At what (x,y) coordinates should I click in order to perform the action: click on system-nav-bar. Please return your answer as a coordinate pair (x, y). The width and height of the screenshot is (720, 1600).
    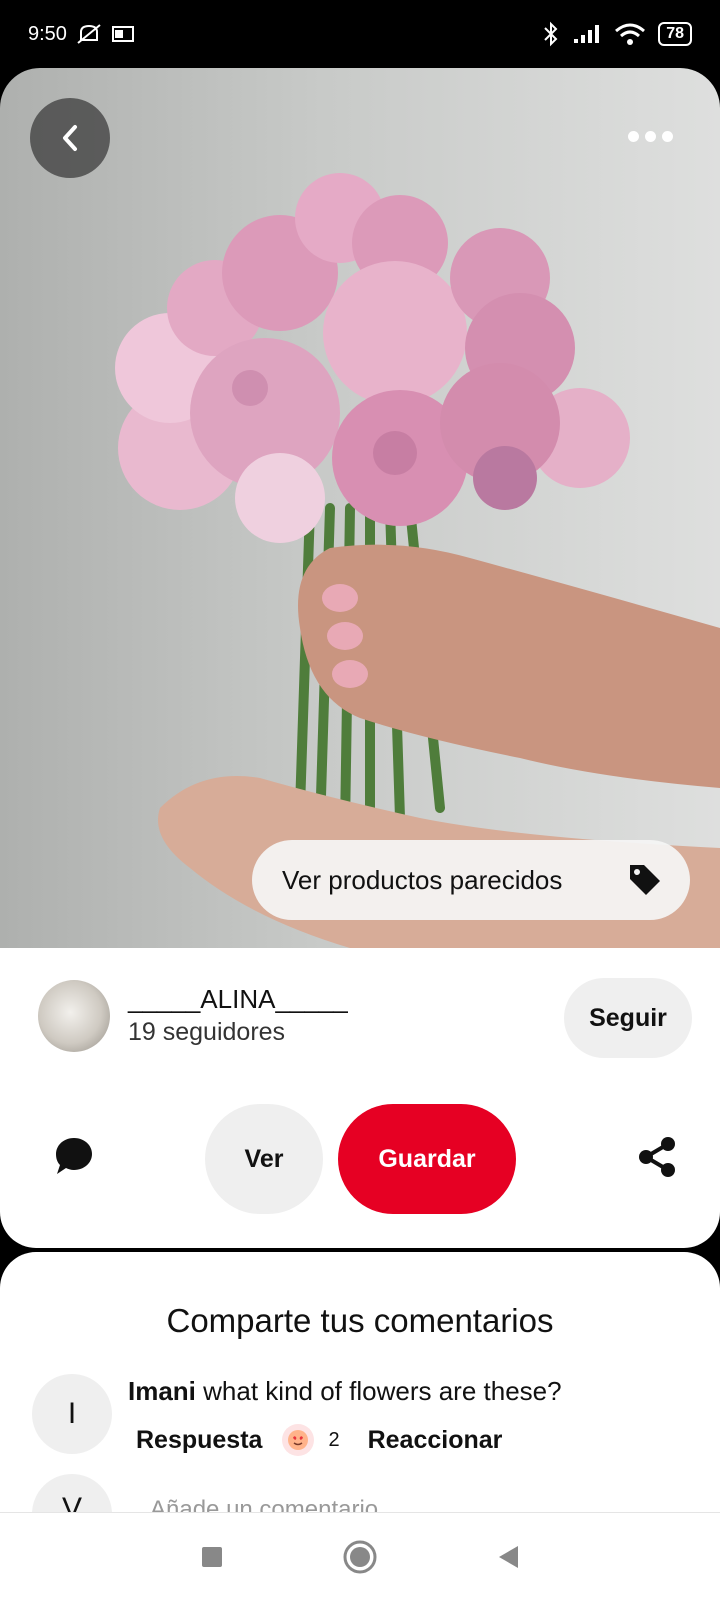
    Looking at the image, I should click on (360, 1556).